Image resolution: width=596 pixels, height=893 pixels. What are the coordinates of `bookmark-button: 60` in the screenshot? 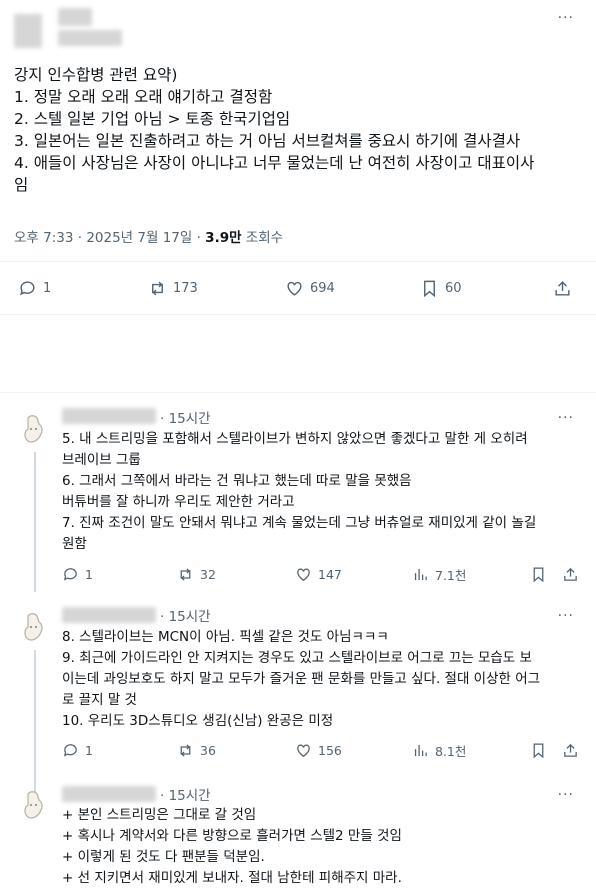 It's located at (441, 288).